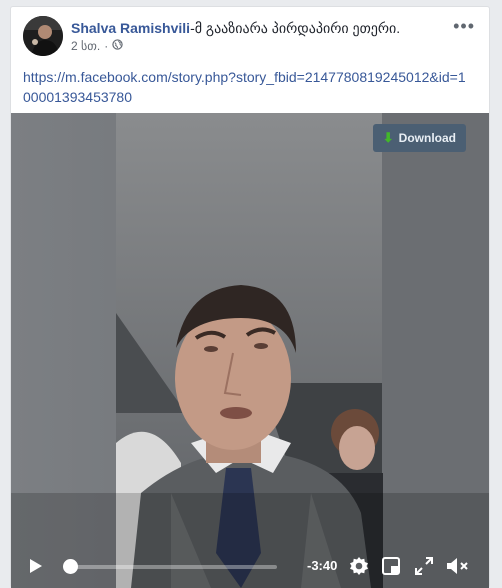  What do you see at coordinates (424, 566) in the screenshot?
I see `fullscreen-icon` at bounding box center [424, 566].